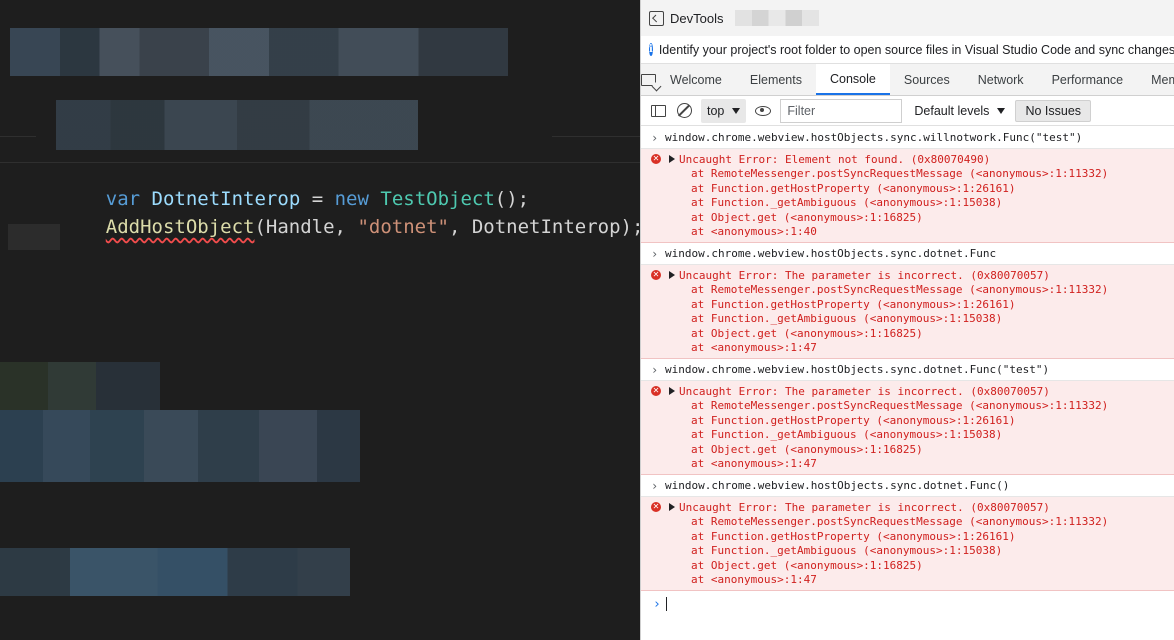 This screenshot has width=1174, height=640. I want to click on inspect-icon, so click(648, 79).